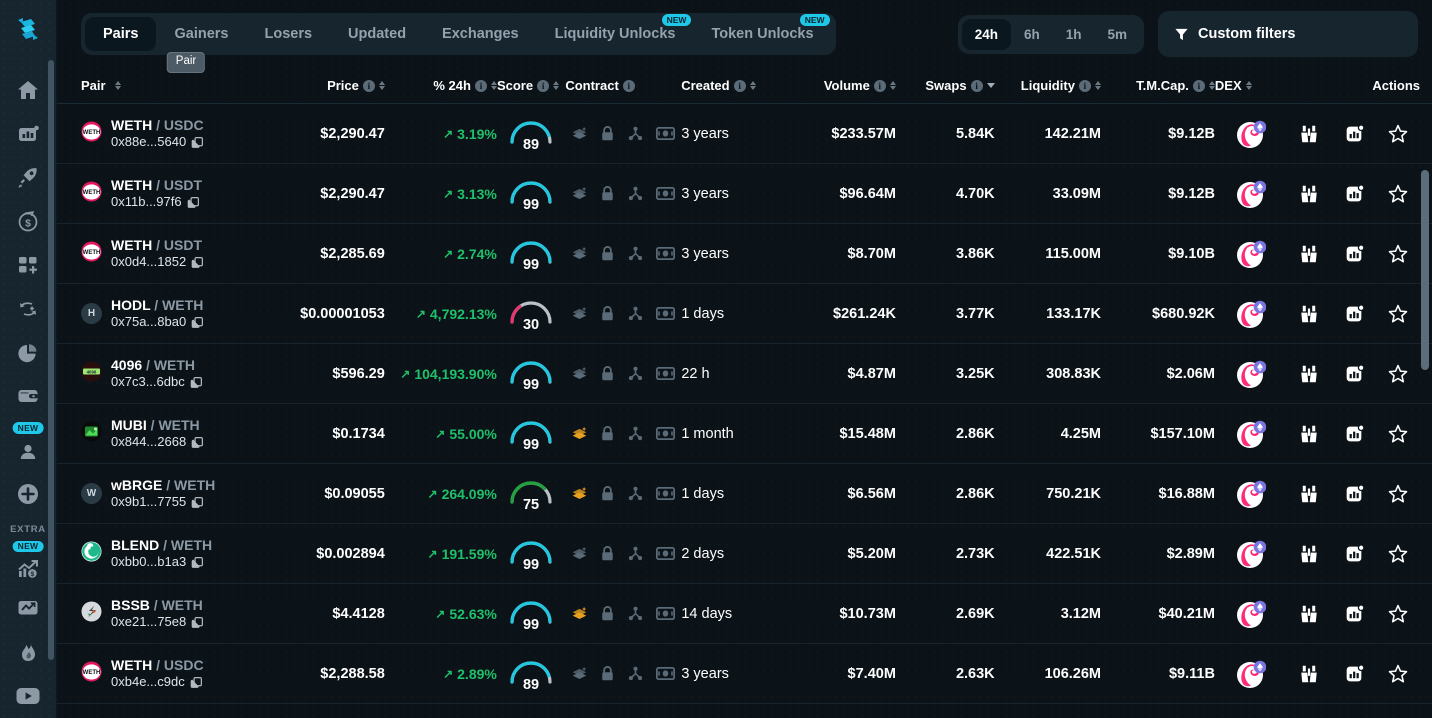 The height and width of the screenshot is (718, 1432). I want to click on column-header-volume: Volume i, so click(842, 85).